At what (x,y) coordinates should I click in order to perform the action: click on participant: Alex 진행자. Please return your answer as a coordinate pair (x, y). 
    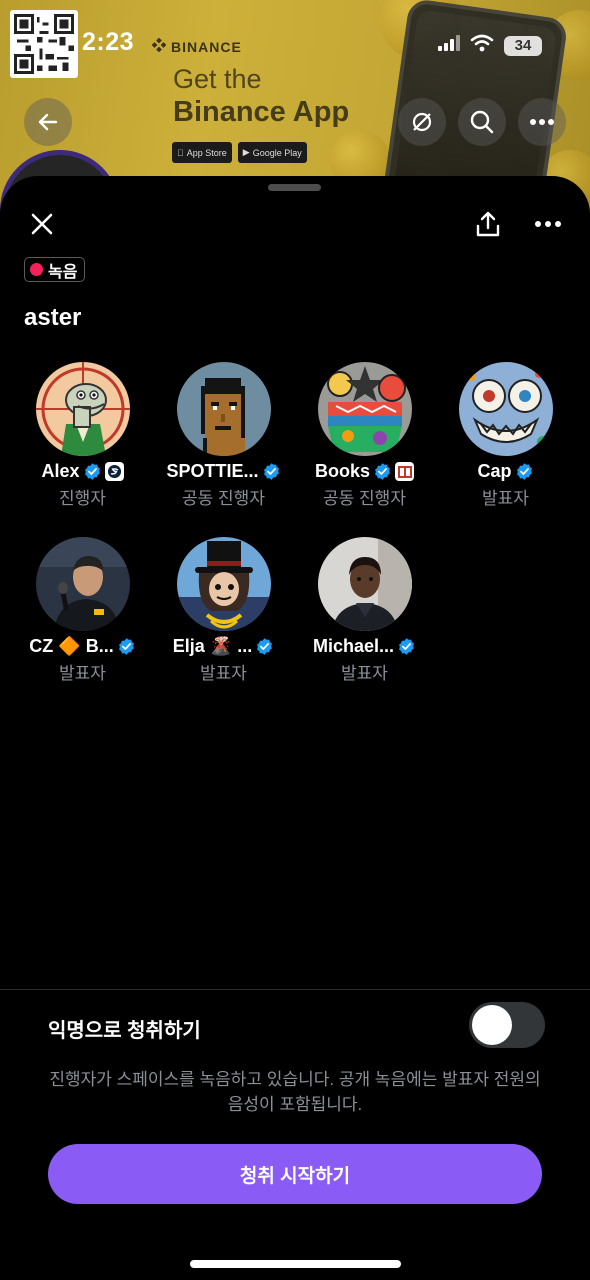
    Looking at the image, I should click on (82, 435).